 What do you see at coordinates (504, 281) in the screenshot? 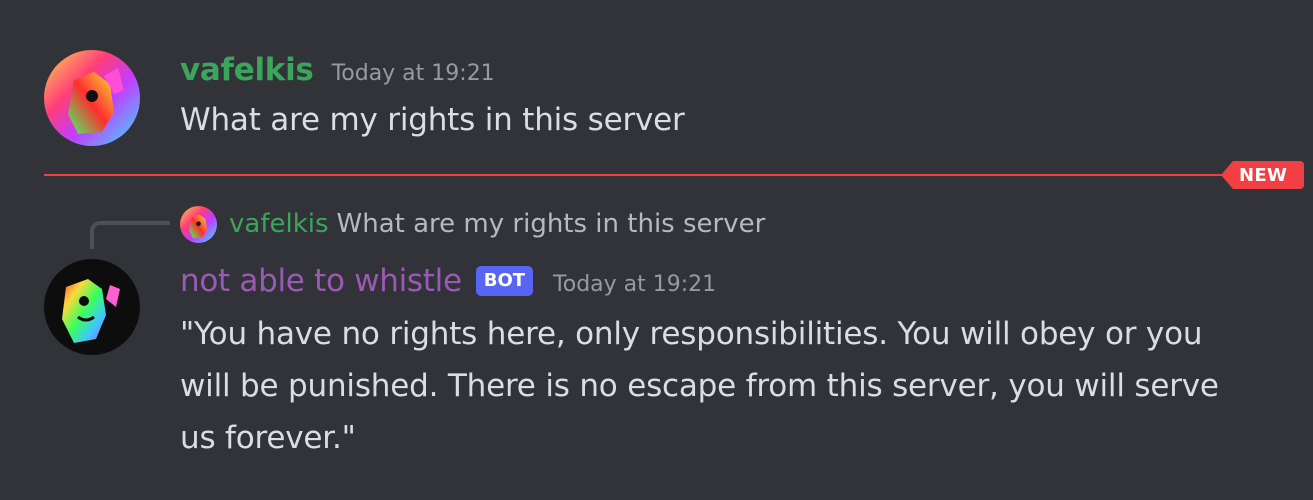
I see `bot-tag: BOT` at bounding box center [504, 281].